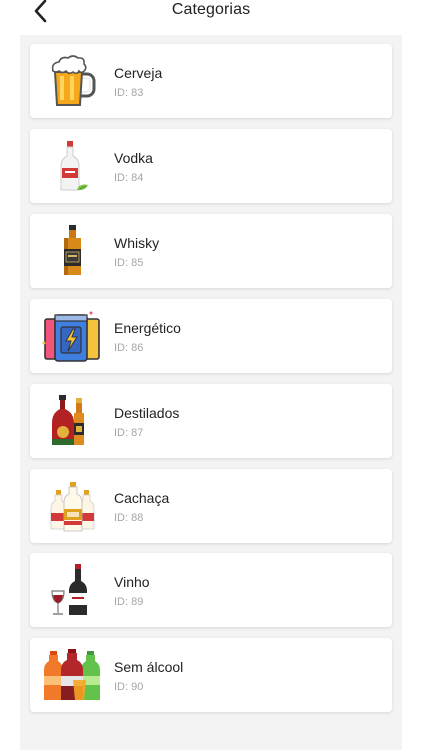 The height and width of the screenshot is (750, 422). I want to click on category-id: ID: 90, so click(129, 687).